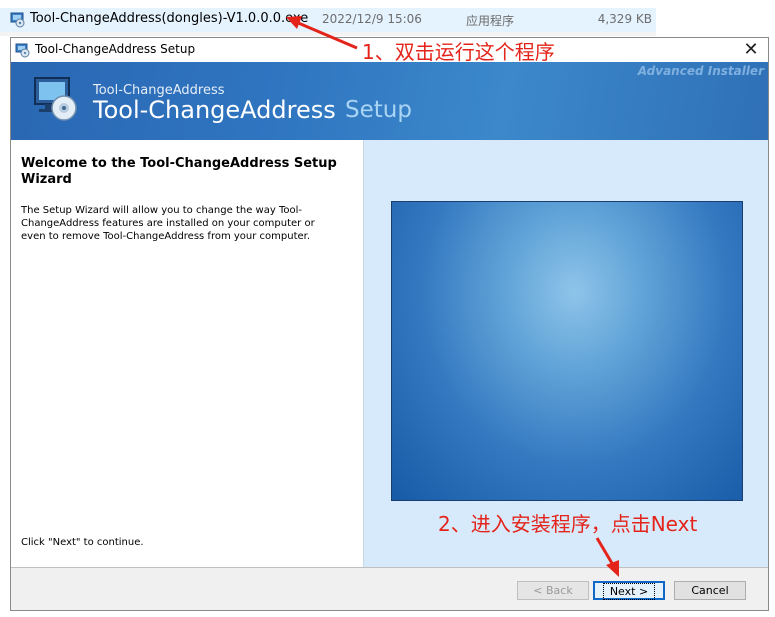  I want to click on window-title: Tool-ChangeAddress Setup, so click(115, 49).